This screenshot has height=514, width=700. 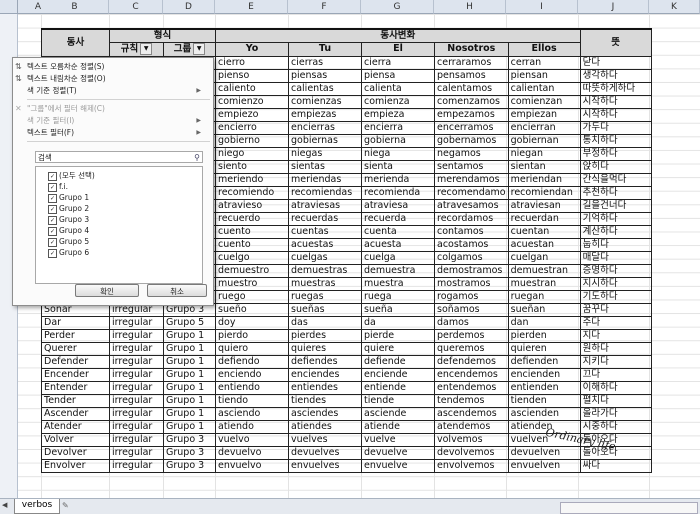 I want to click on filter-option: ✓ Grupo 2, so click(x=68, y=209).